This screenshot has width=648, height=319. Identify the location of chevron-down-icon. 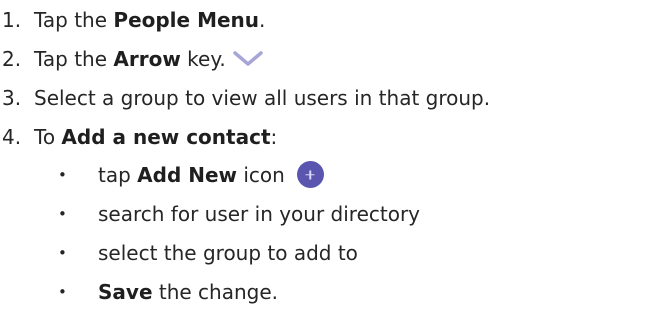
(247, 58).